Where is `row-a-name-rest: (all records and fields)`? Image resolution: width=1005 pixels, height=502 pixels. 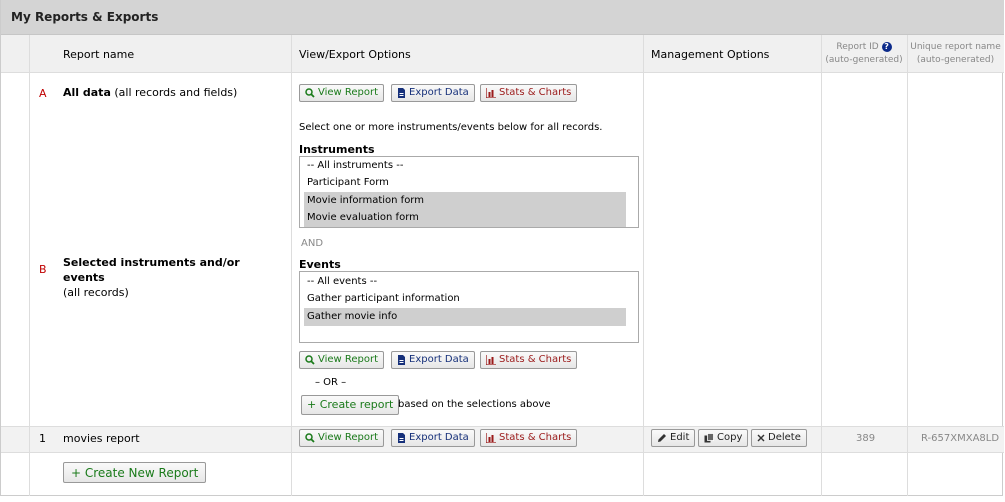 row-a-name-rest: (all records and fields) is located at coordinates (176, 92).